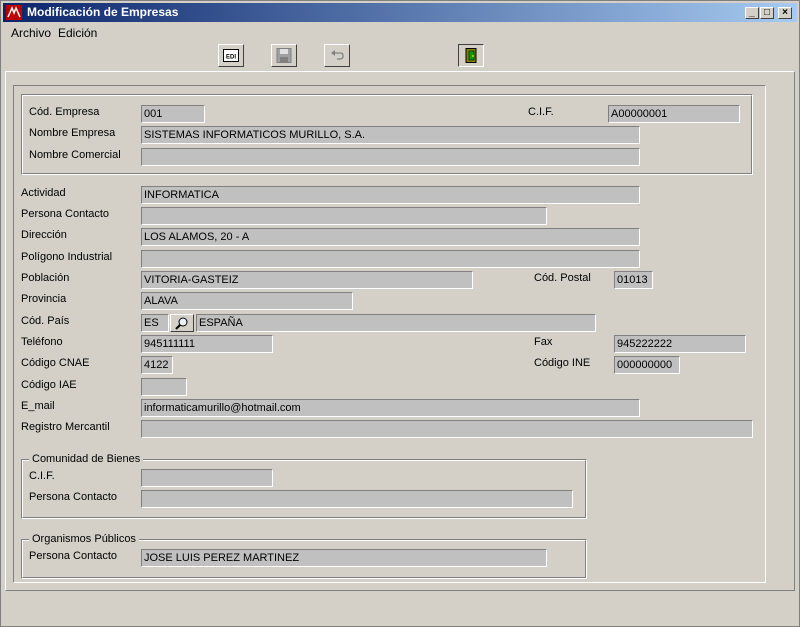 This screenshot has height=627, width=800. Describe the element at coordinates (562, 278) in the screenshot. I see `cod-postal-label: Cód. Postal` at that location.